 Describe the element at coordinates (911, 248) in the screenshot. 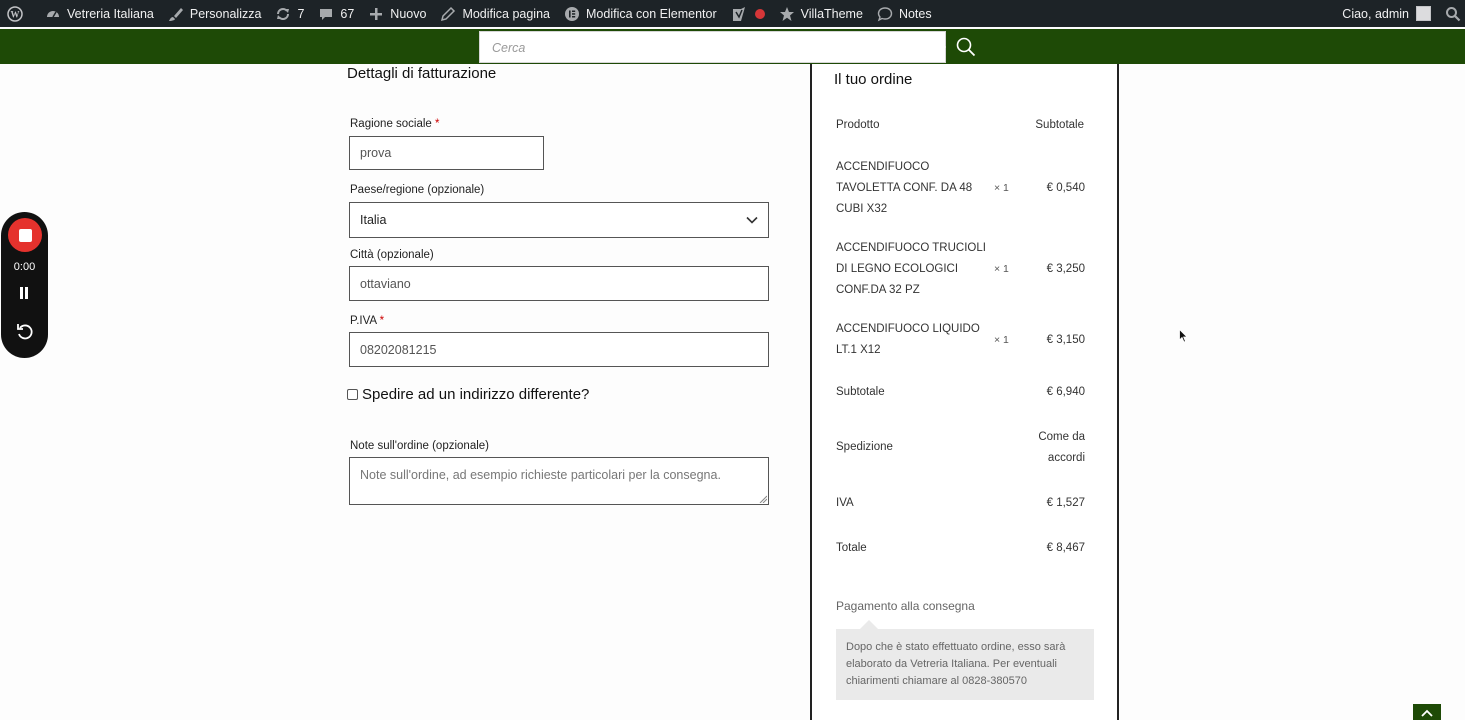

I see `order-item-name-line: ACCENDIFUOCO TRUCIOLI` at that location.